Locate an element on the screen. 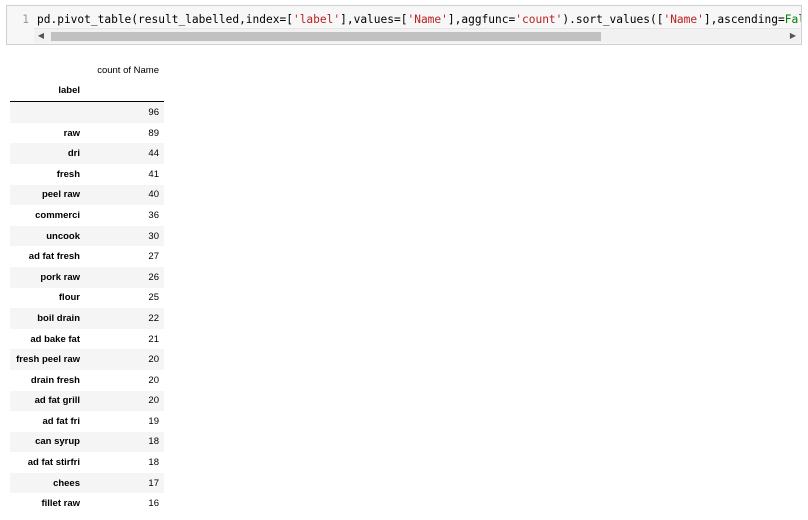  row-count: 36 is located at coordinates (153, 215).